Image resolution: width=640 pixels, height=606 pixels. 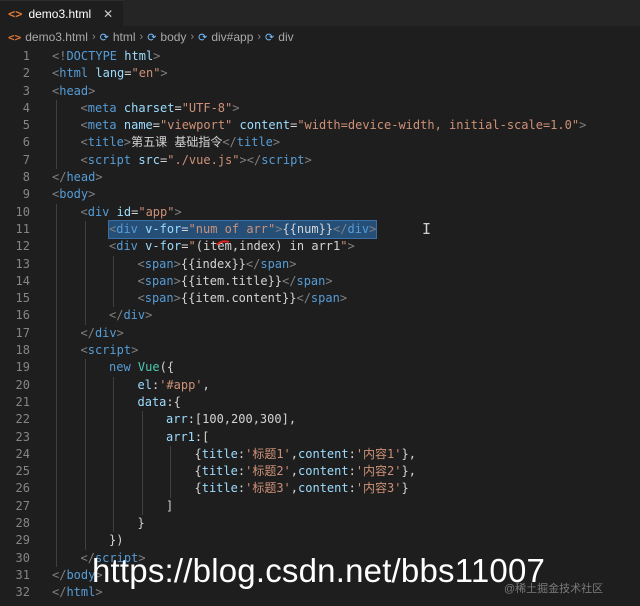 I want to click on line-number: 23, so click(x=22, y=436).